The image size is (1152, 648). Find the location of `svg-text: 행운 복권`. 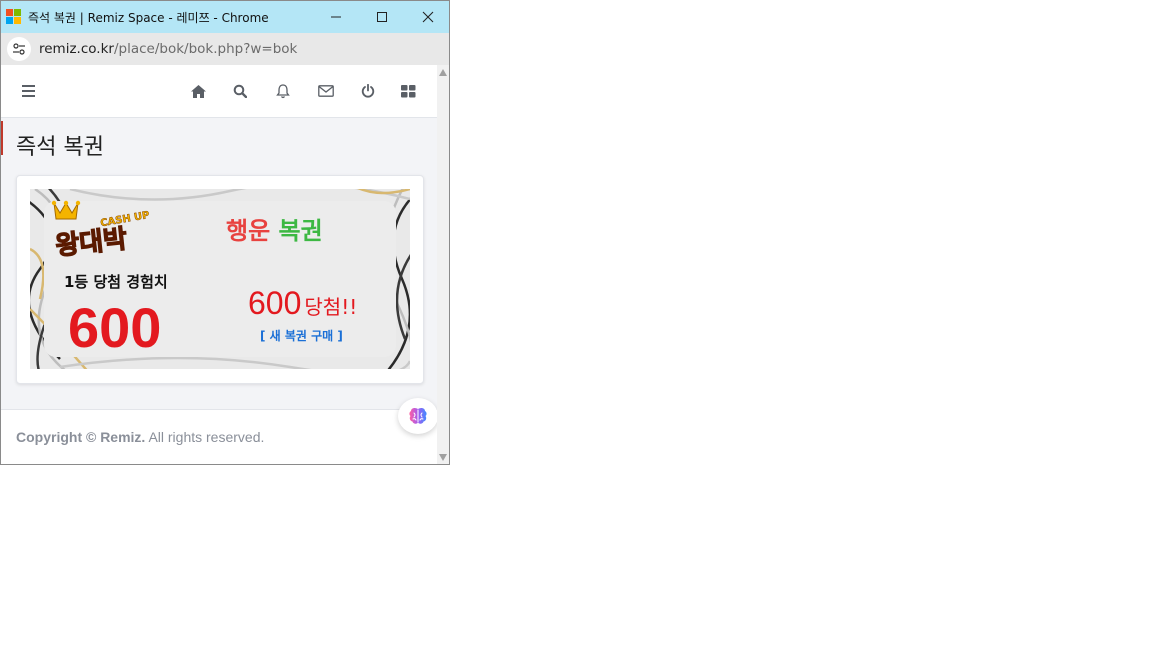

svg-text: 행운 복권 is located at coordinates (274, 231).